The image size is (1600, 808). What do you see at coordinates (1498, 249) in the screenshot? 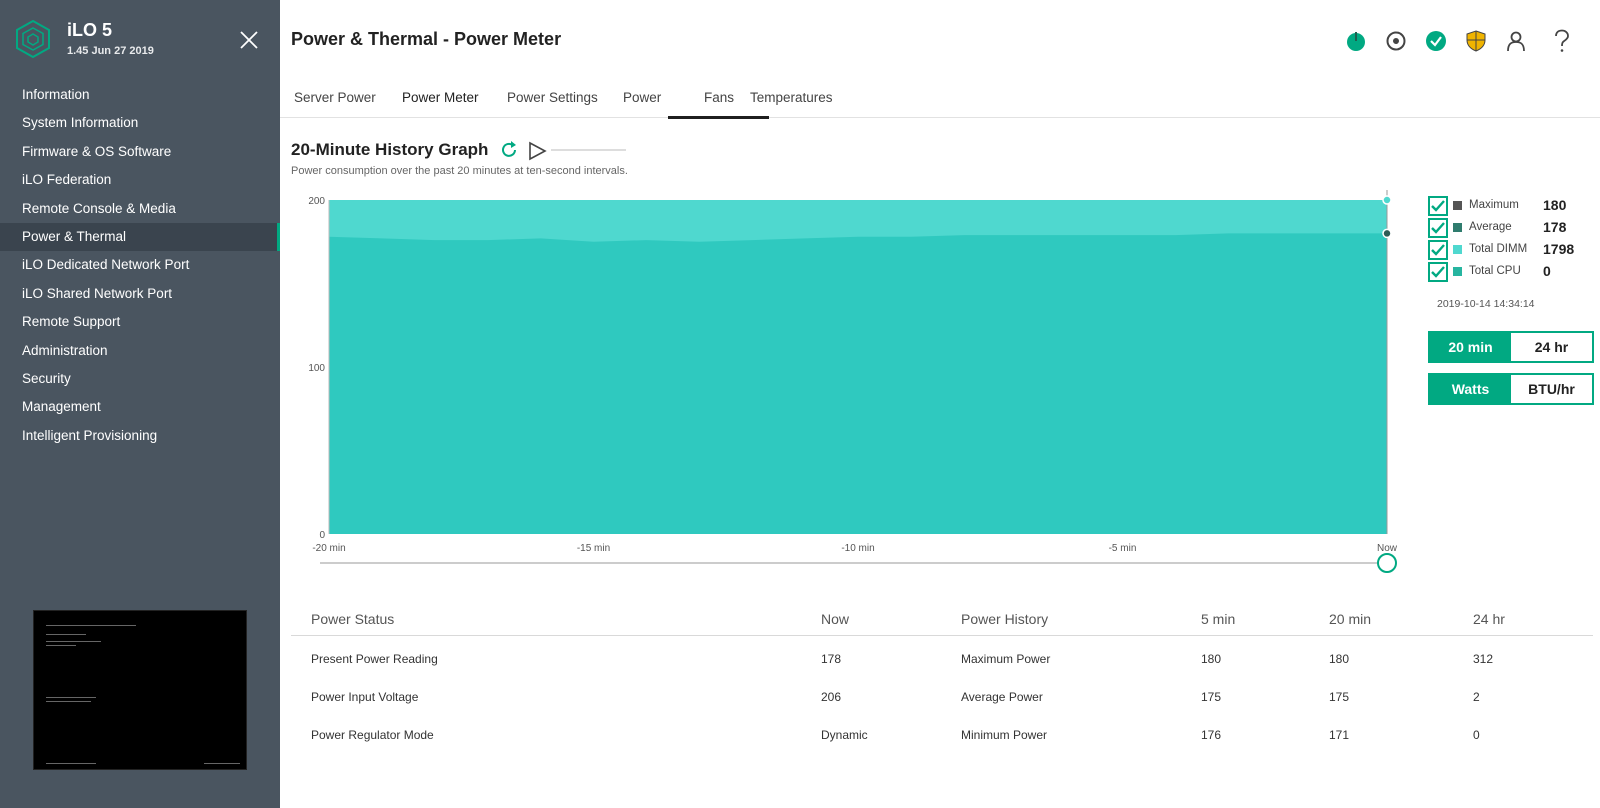
I see `legend-label: Total DIMM` at bounding box center [1498, 249].